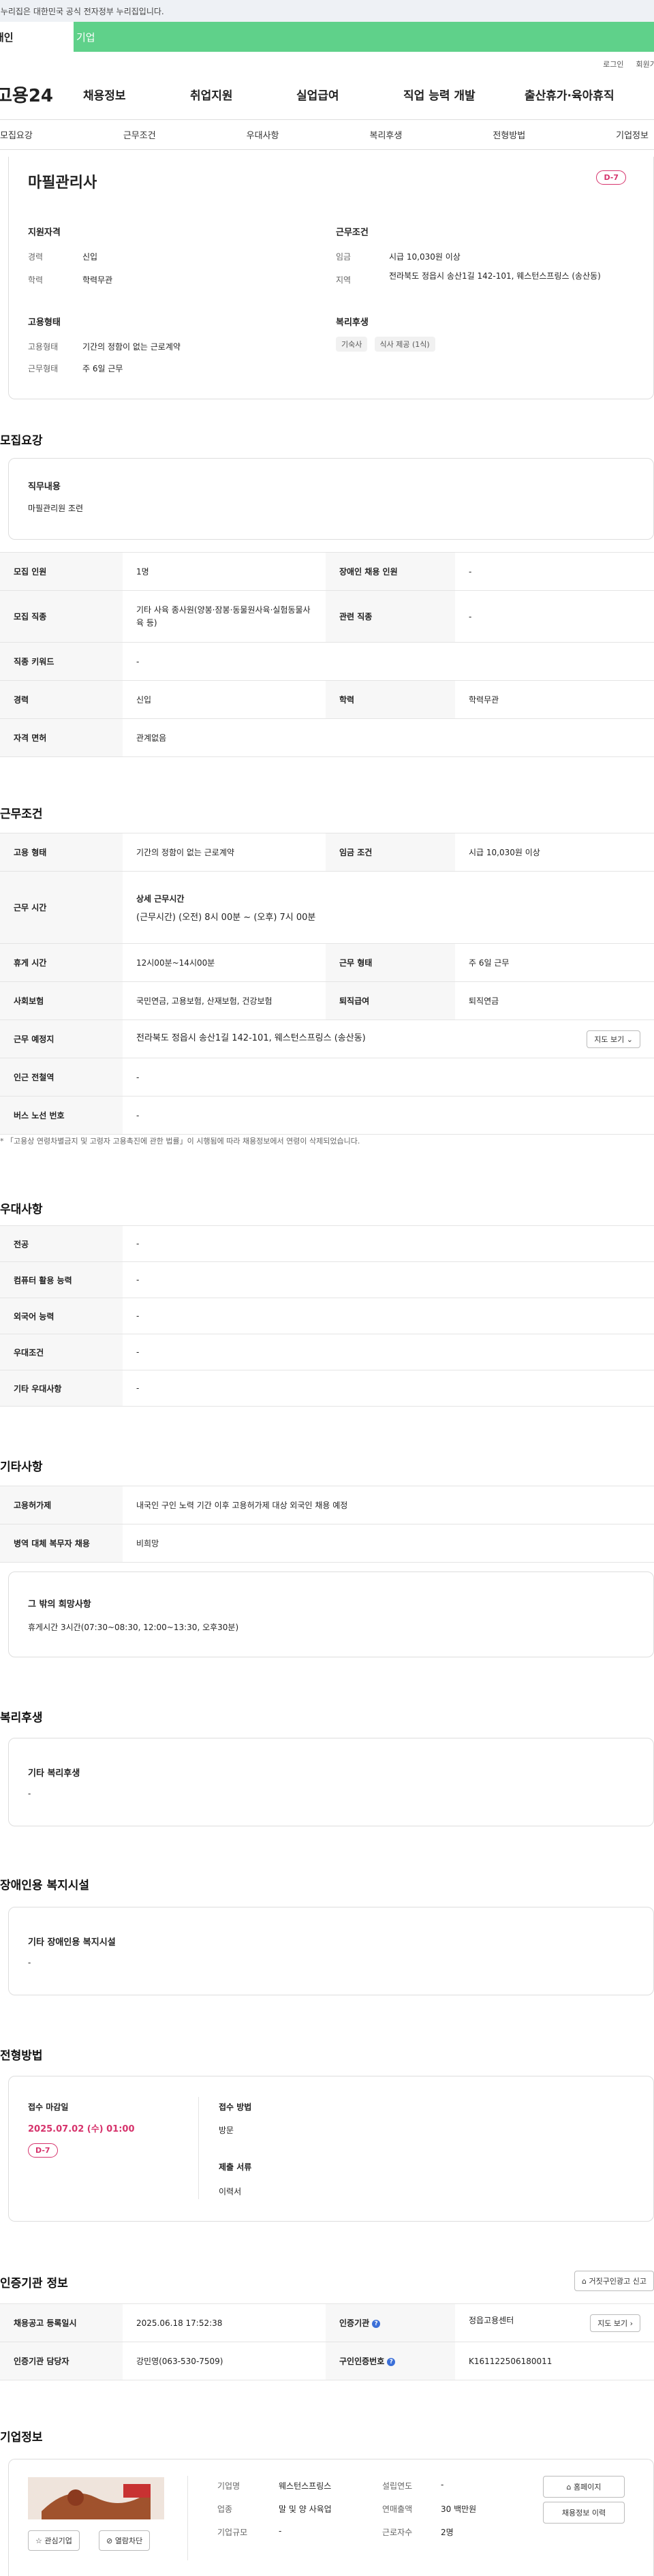 The image size is (654, 2576). I want to click on star-icon: ☆, so click(39, 2540).